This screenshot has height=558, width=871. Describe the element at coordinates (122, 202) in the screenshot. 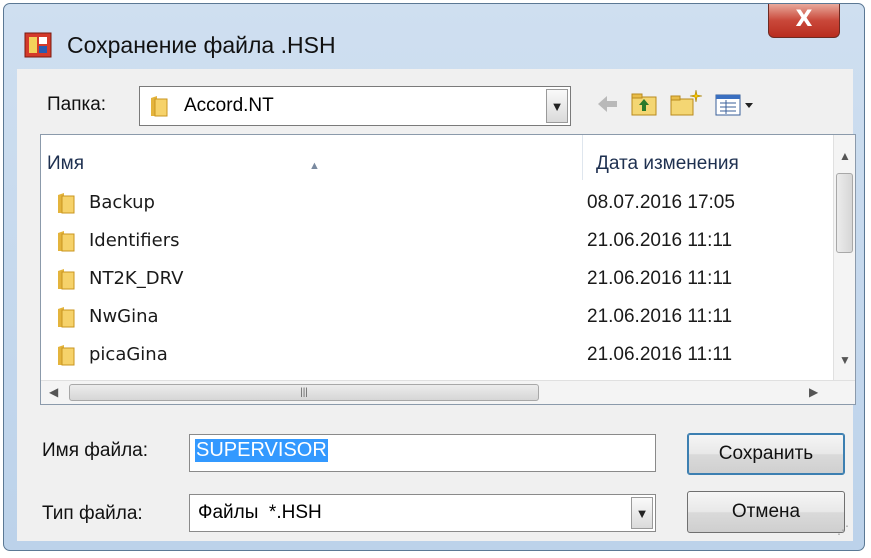

I see `file-name: Backup` at that location.